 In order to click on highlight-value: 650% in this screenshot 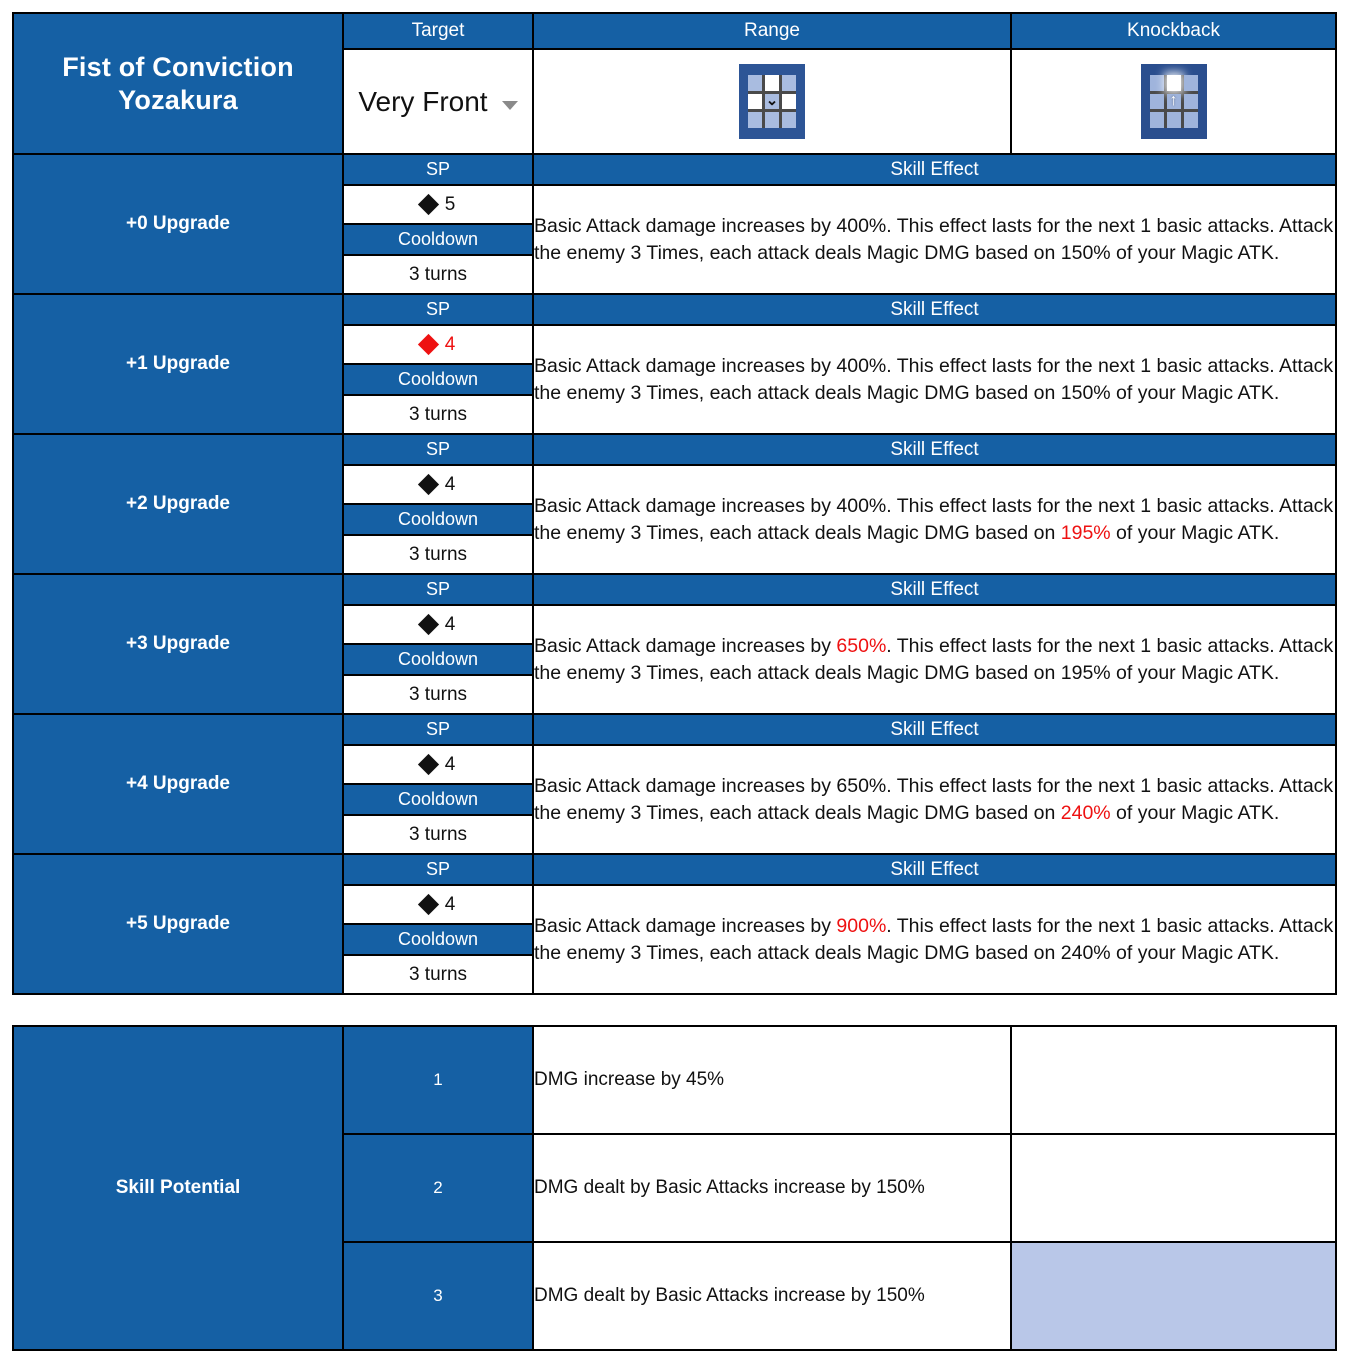, I will do `click(861, 645)`.